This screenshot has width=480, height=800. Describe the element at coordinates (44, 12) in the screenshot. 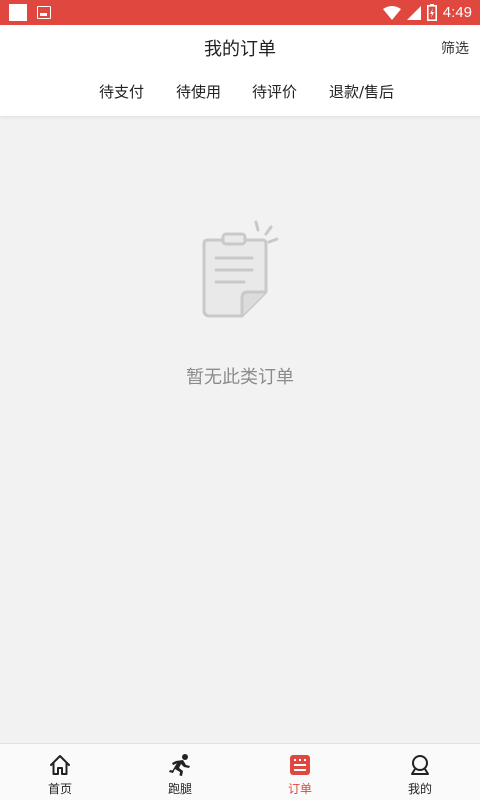

I see `image-icon` at that location.